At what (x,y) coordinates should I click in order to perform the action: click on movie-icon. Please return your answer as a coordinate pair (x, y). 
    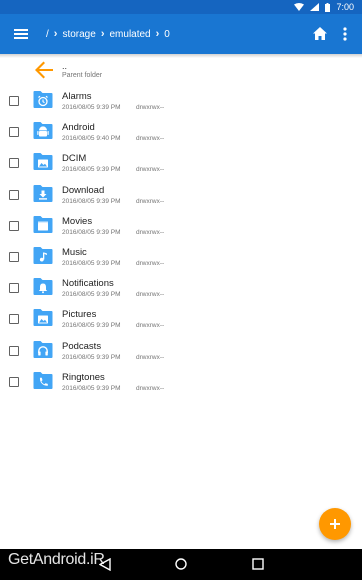
    Looking at the image, I should click on (43, 224).